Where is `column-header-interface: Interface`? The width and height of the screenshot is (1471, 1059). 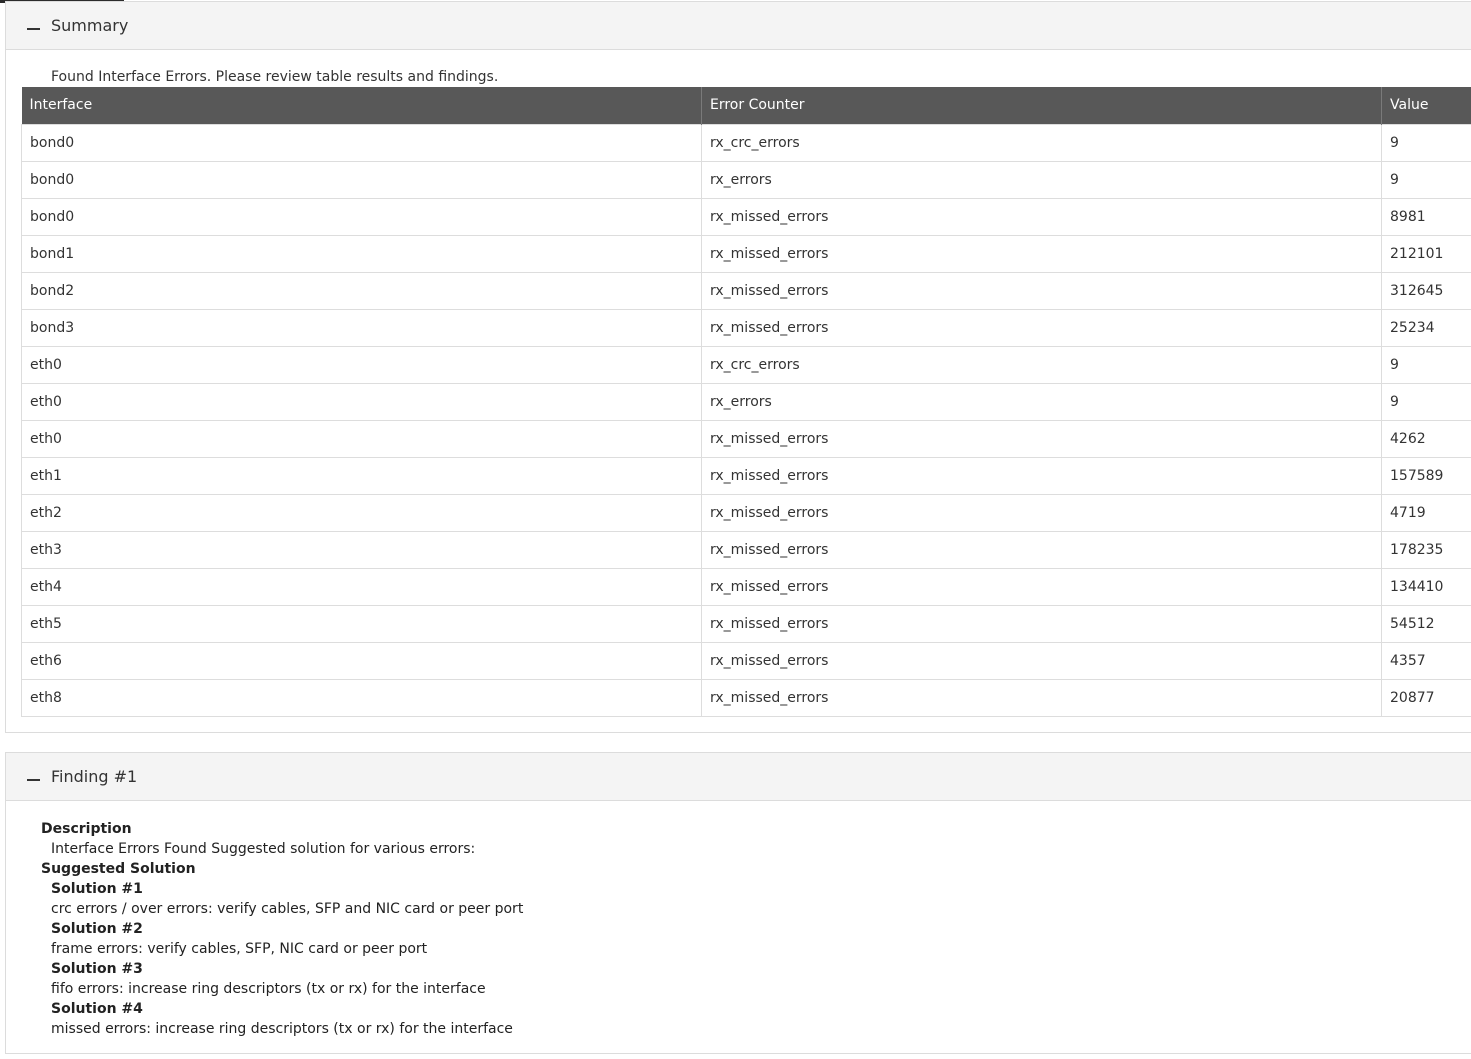 column-header-interface: Interface is located at coordinates (361, 105).